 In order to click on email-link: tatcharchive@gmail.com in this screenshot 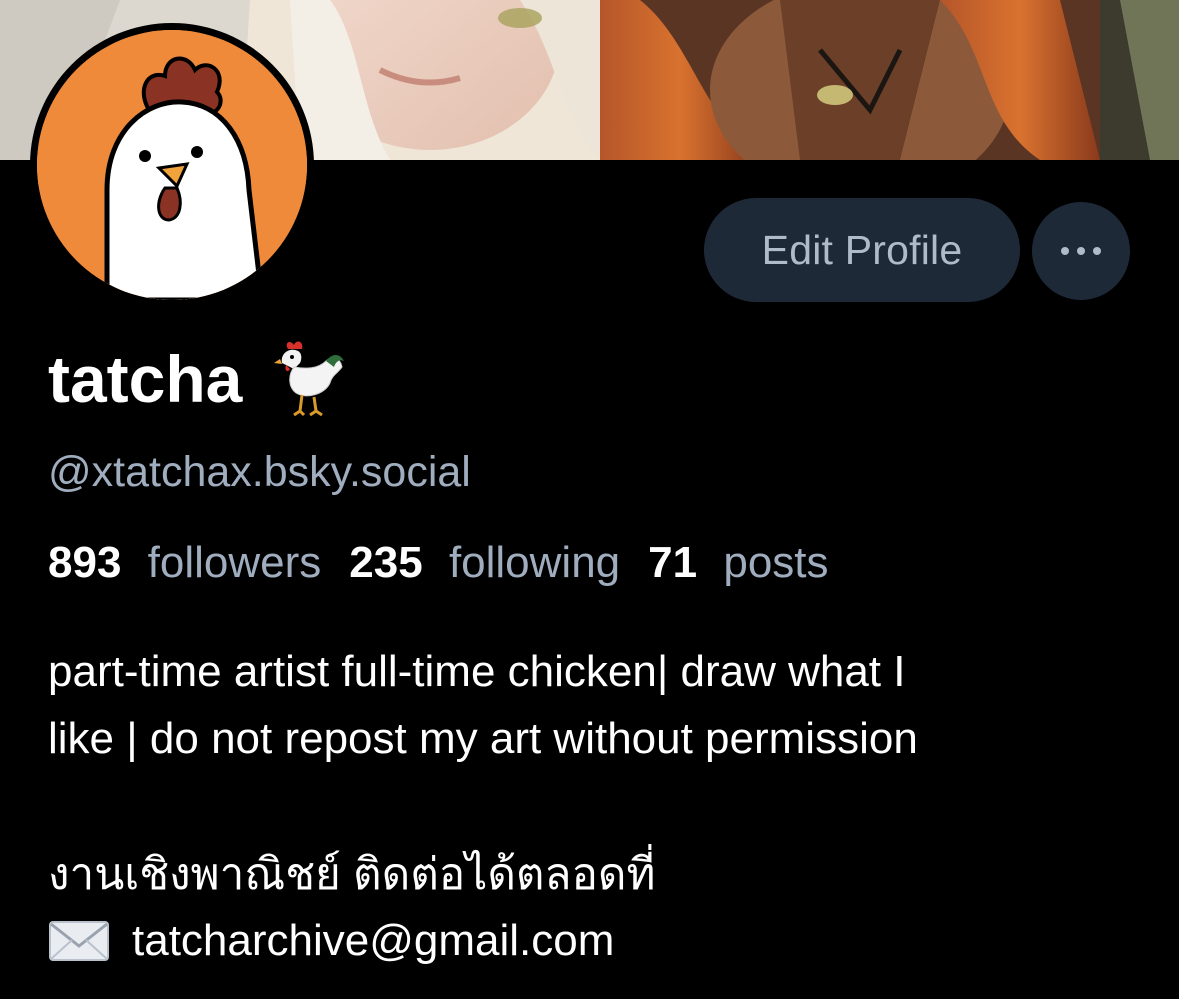, I will do `click(373, 941)`.